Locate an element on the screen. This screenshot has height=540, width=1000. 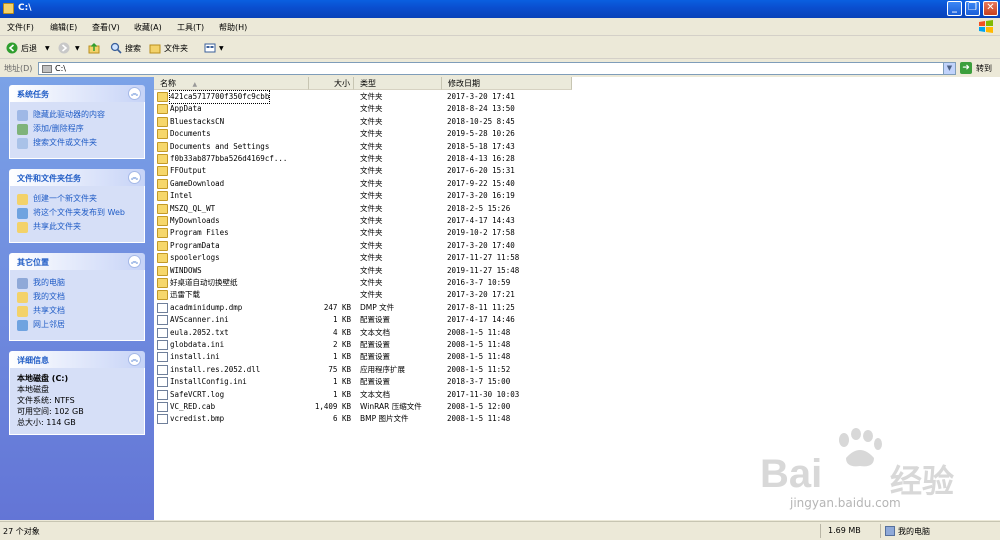
column-header-date: 修改日期 is located at coordinates (507, 83).